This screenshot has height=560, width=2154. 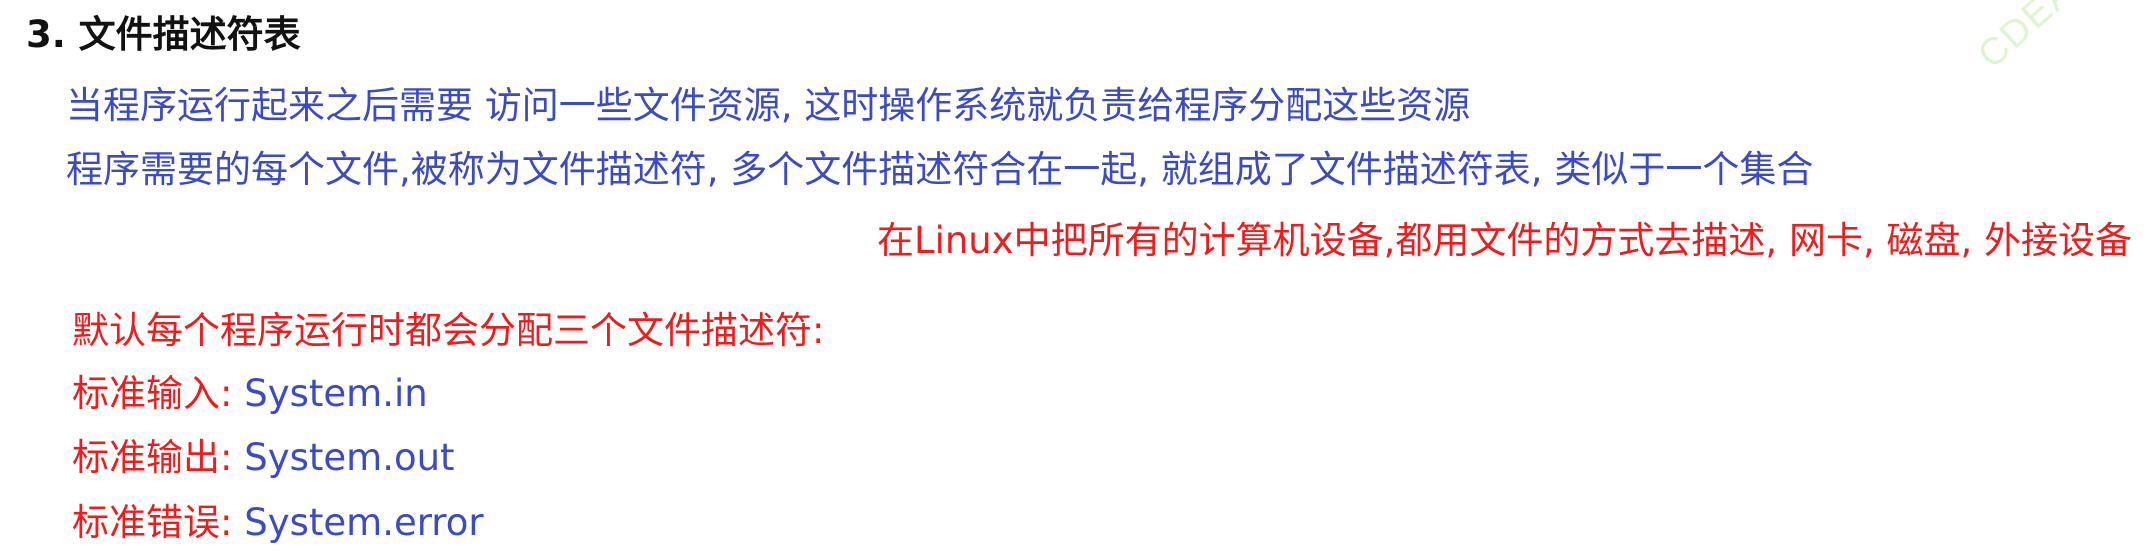 What do you see at coordinates (2027, 38) in the screenshot?
I see `watermark: CDEA` at bounding box center [2027, 38].